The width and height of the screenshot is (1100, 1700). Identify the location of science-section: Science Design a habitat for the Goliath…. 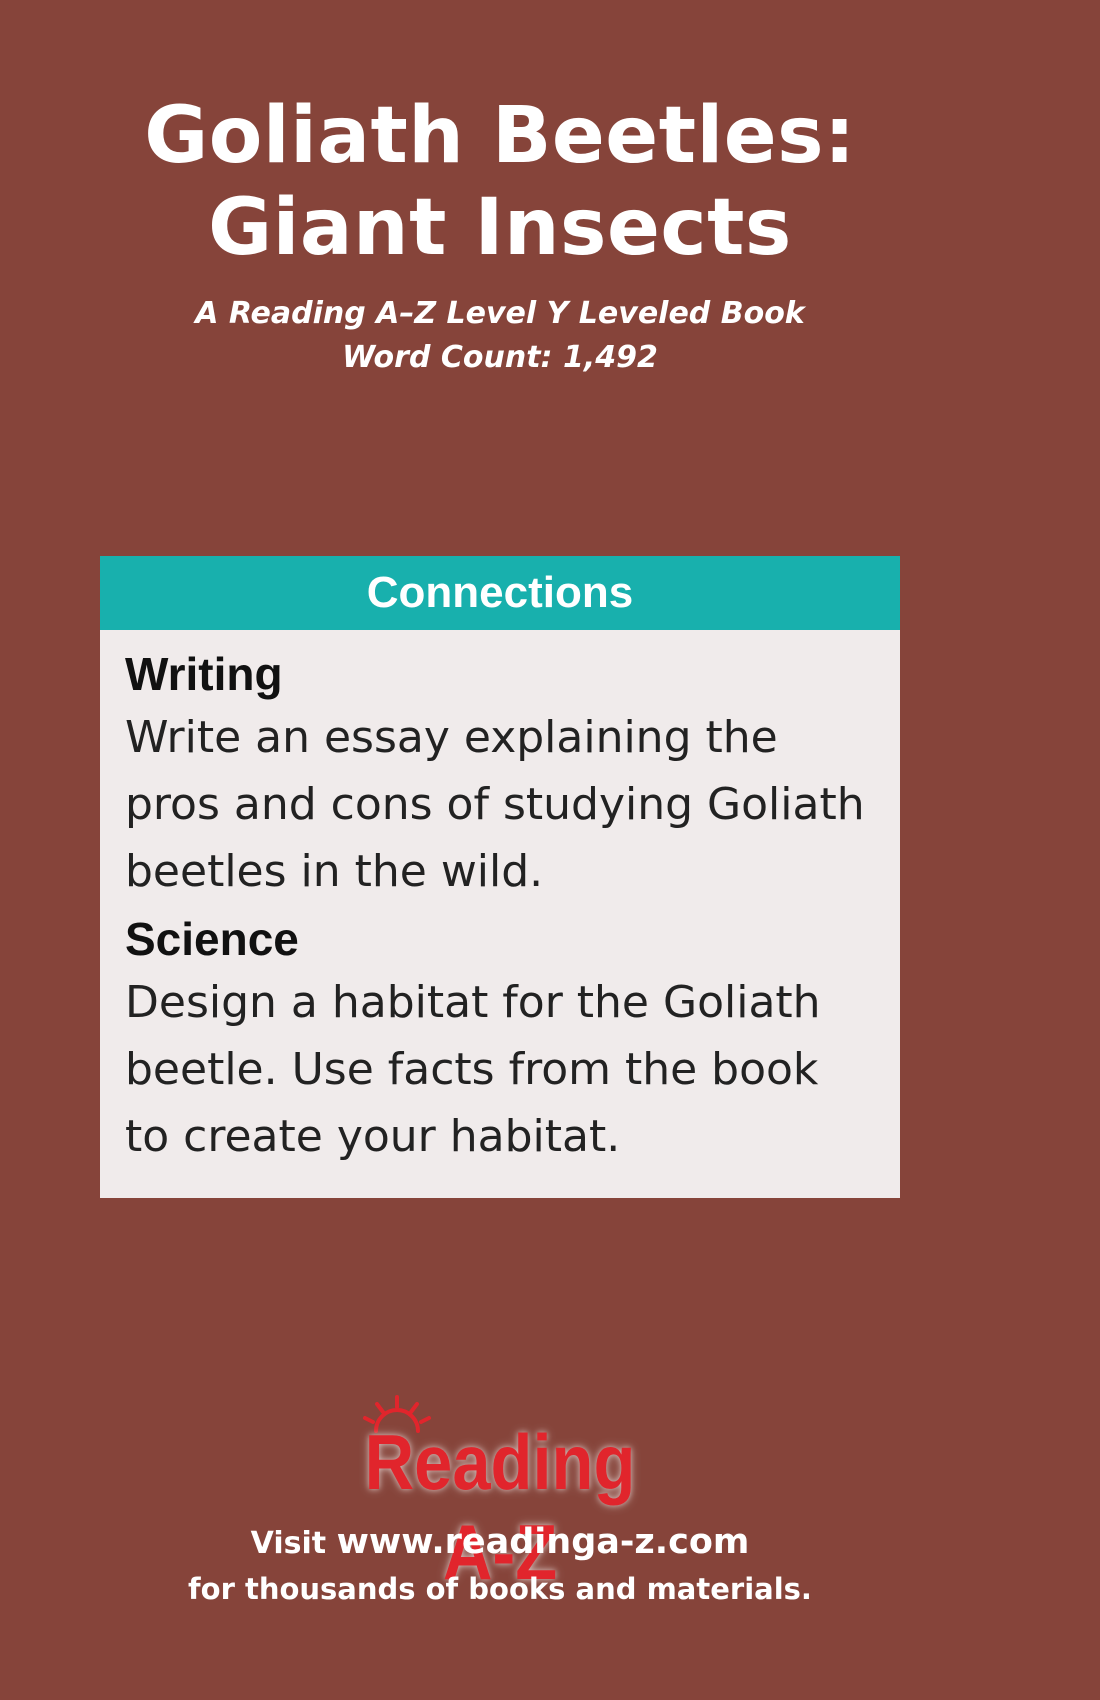
(499, 1039).